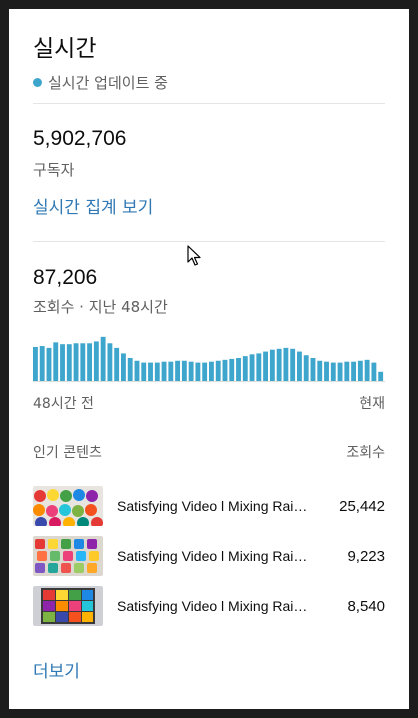 The height and width of the screenshot is (718, 418). I want to click on video-views: 8,540, so click(366, 606).